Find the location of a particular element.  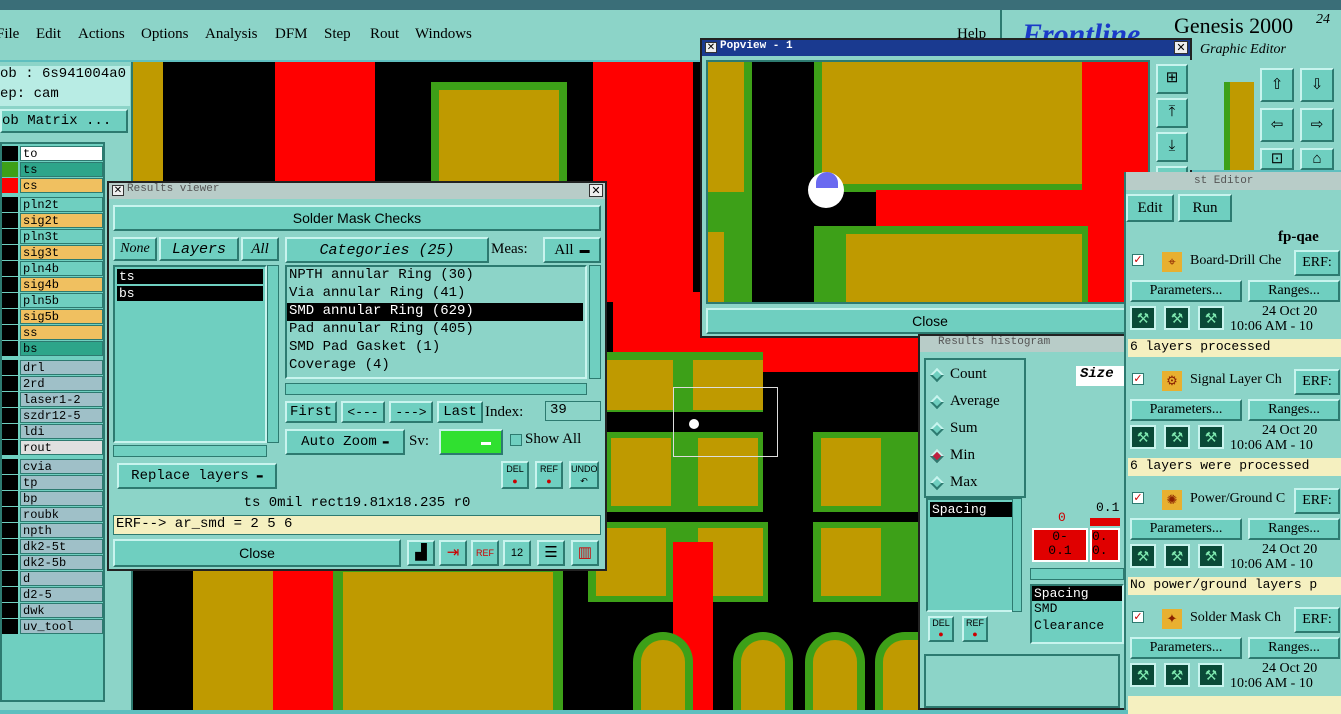

menu-rout: Rout is located at coordinates (384, 34).